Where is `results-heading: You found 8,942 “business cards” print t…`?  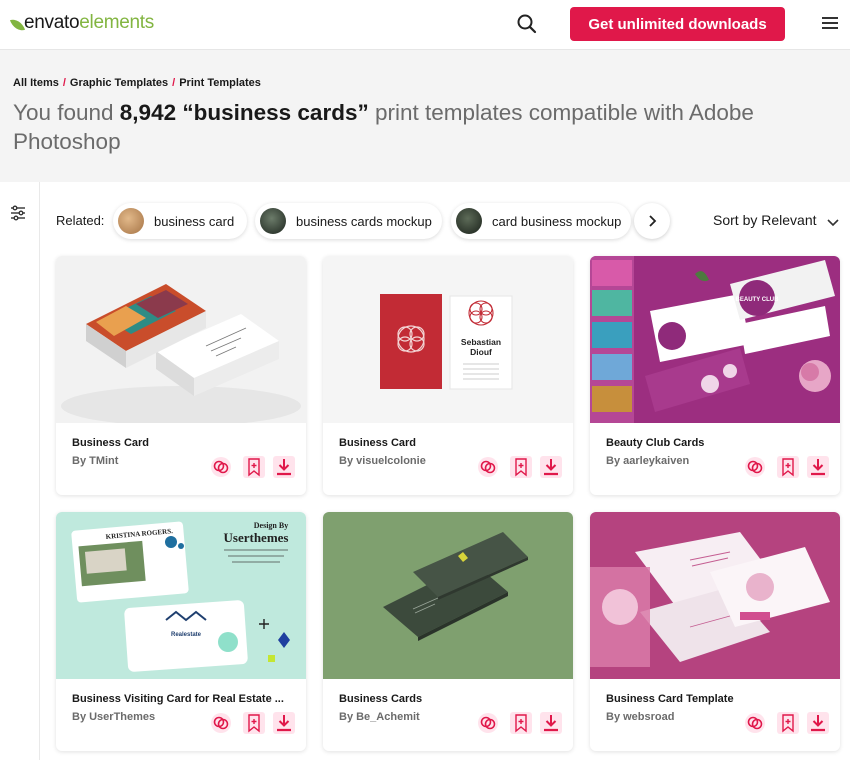 results-heading: You found 8,942 “business cards” print t… is located at coordinates (423, 127).